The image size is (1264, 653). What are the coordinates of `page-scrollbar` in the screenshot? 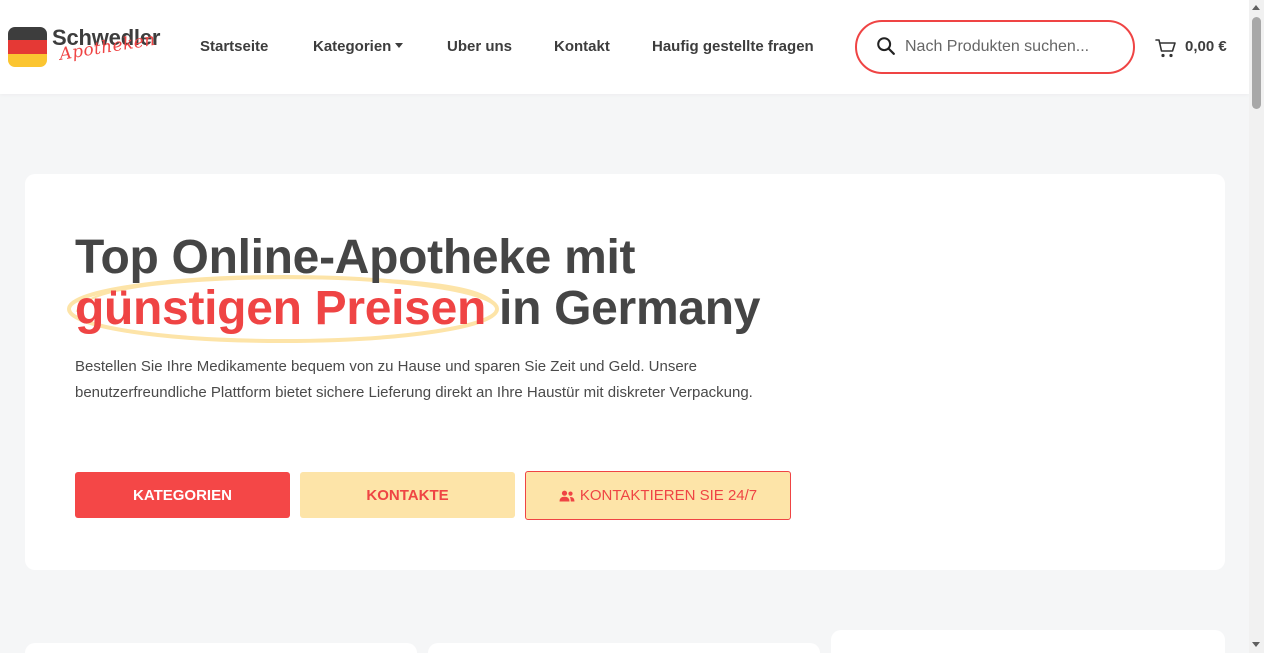 It's located at (1256, 326).